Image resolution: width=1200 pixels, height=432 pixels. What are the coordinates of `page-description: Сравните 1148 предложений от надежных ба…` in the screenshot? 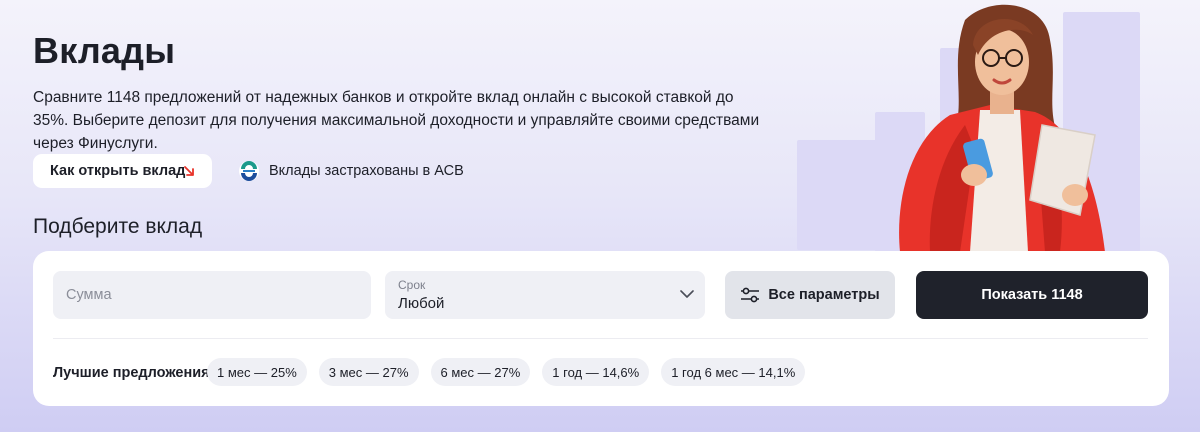 It's located at (396, 120).